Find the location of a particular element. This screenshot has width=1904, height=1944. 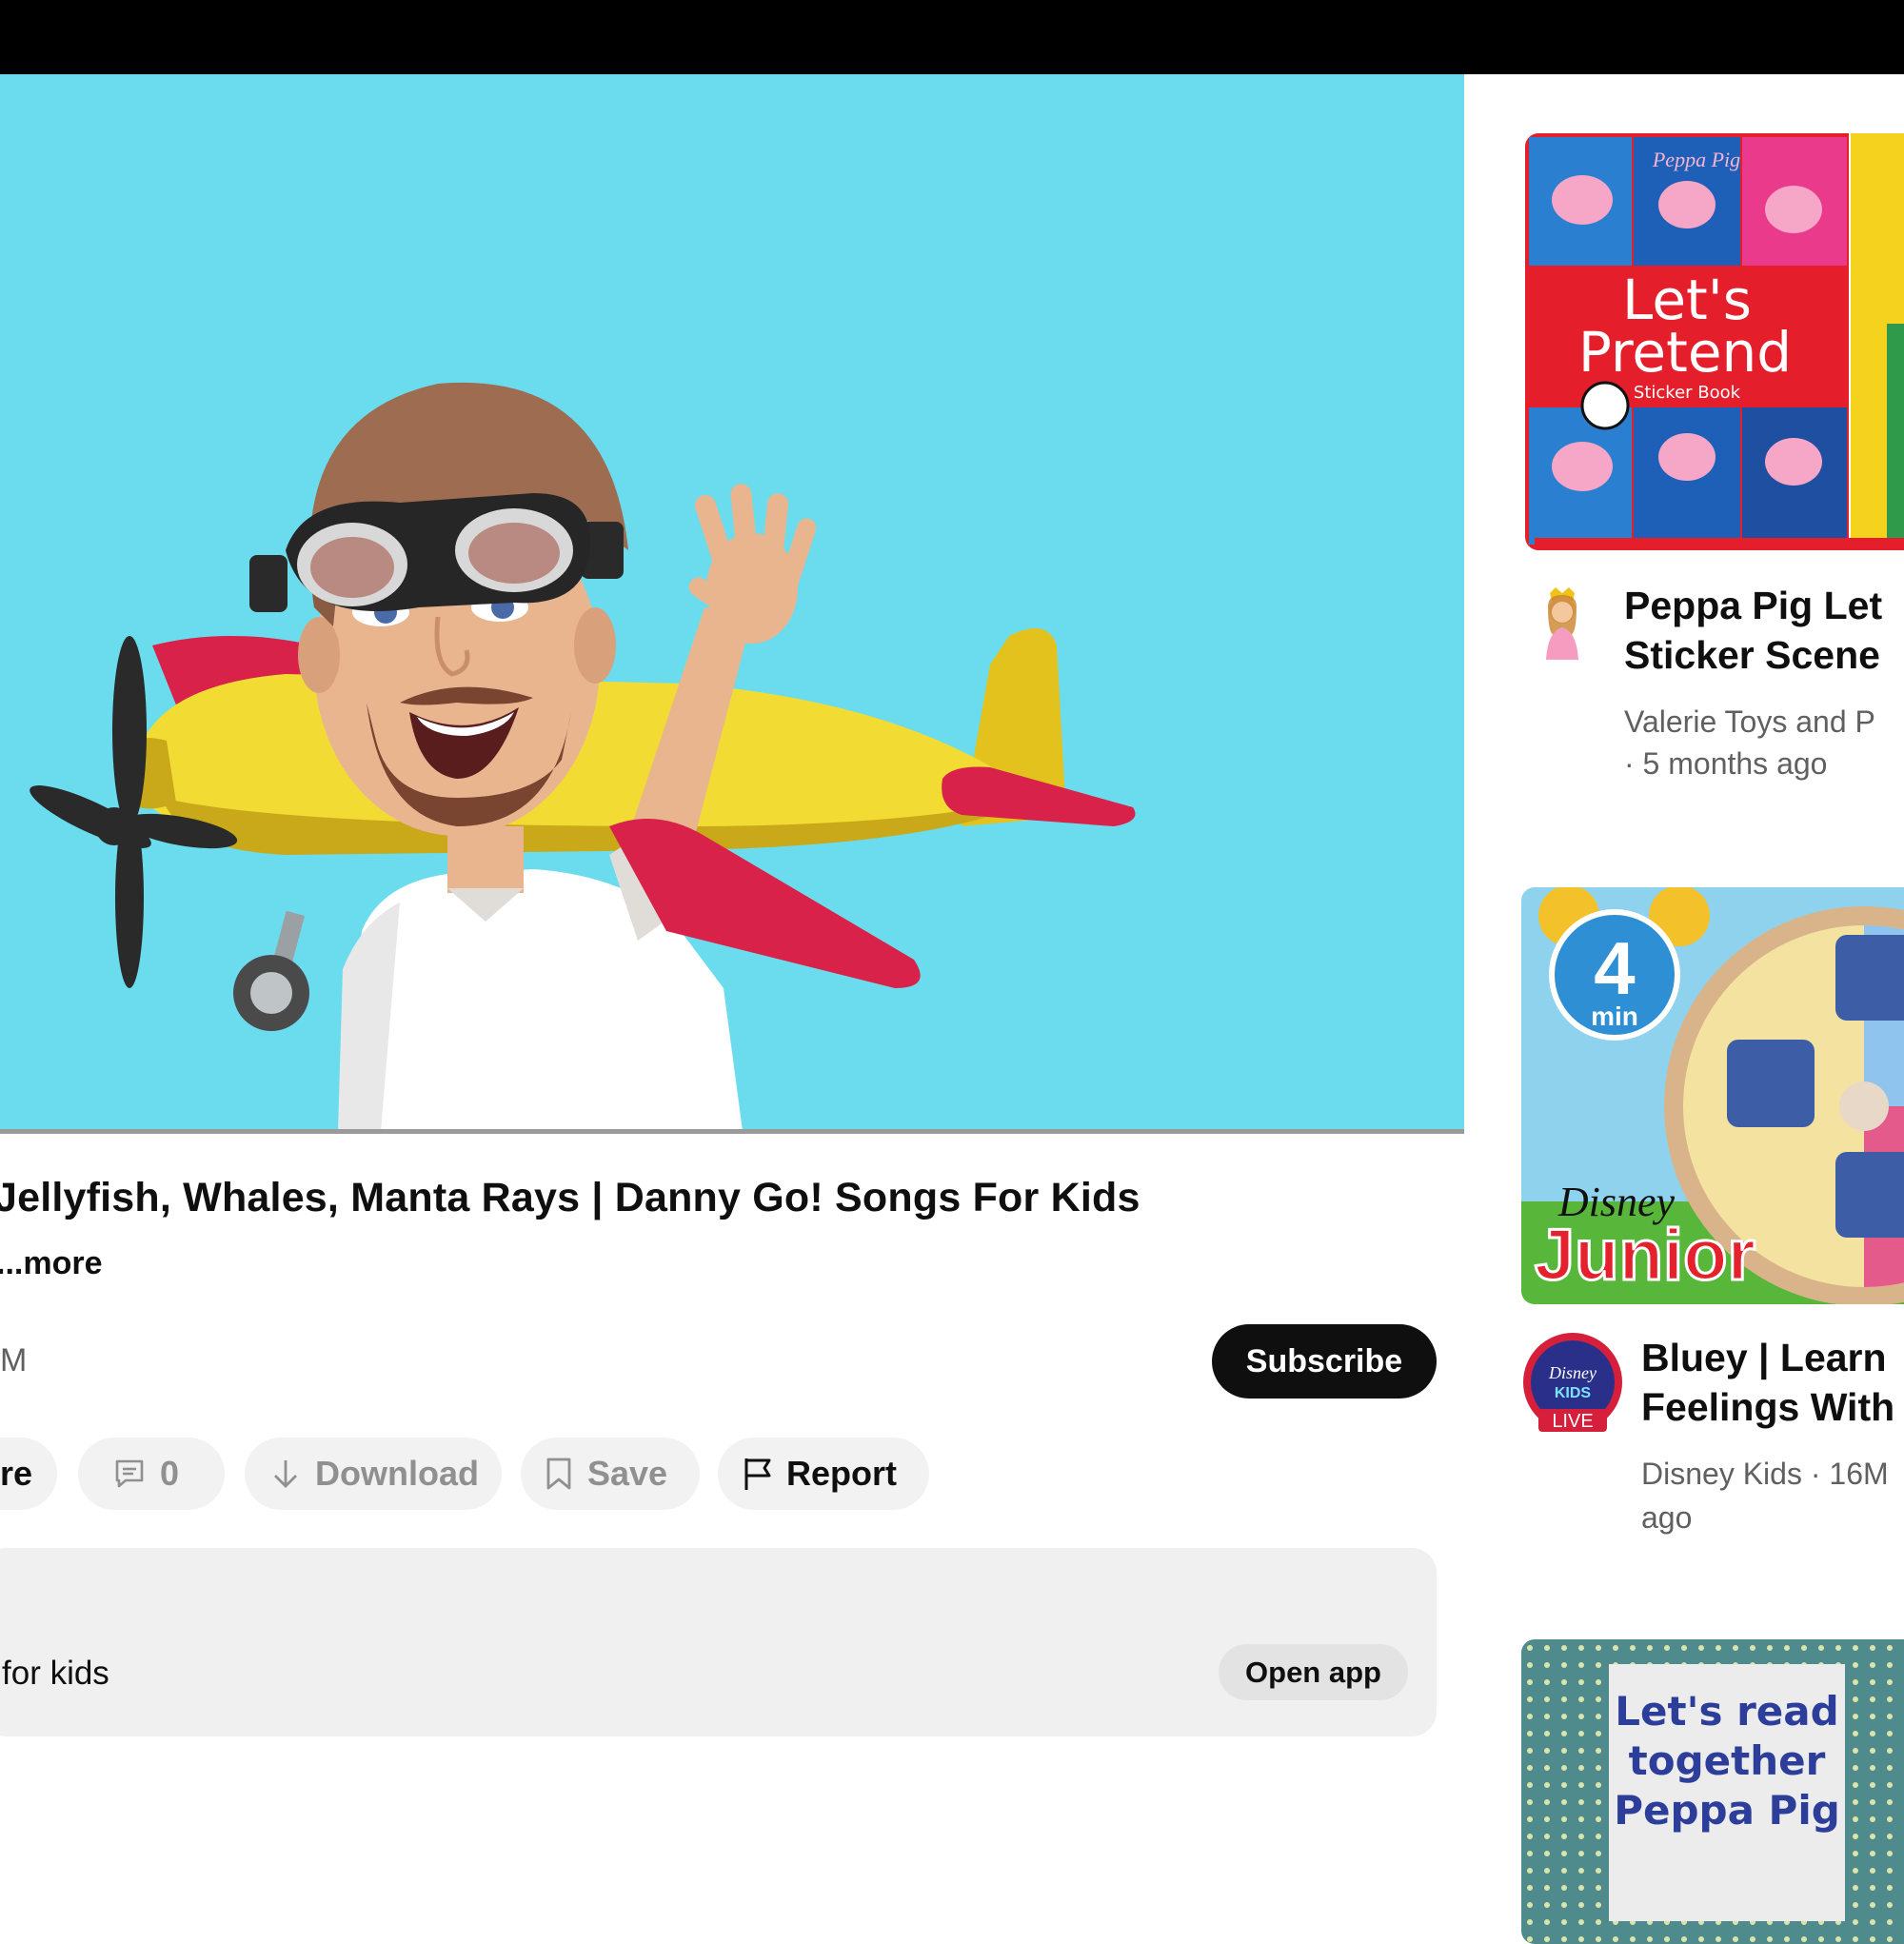

suggestion-2-age: ago is located at coordinates (1667, 1518).